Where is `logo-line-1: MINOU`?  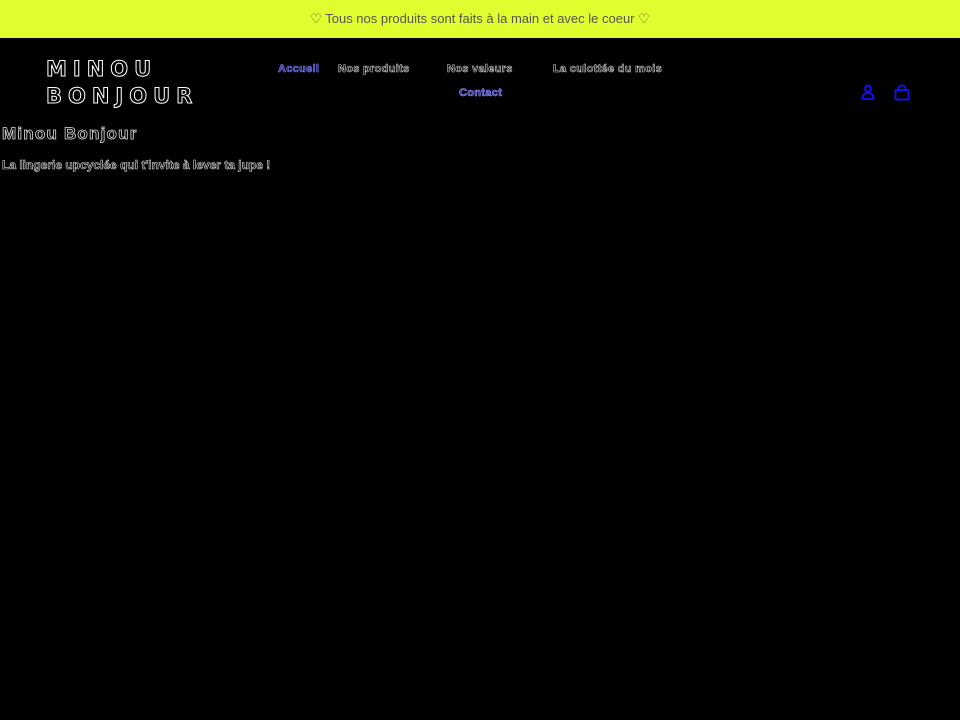
logo-line-1: MINOU is located at coordinates (102, 69).